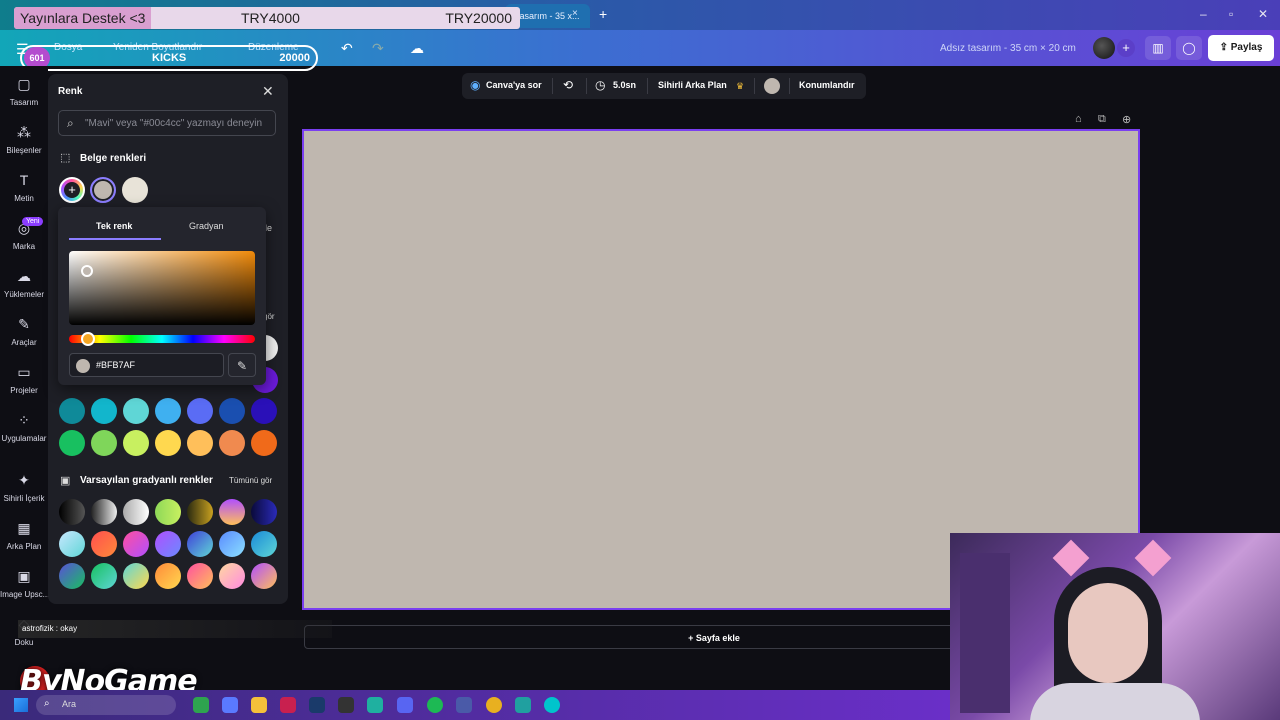 This screenshot has width=1280, height=720. I want to click on file-explorer-icon, so click(259, 705).